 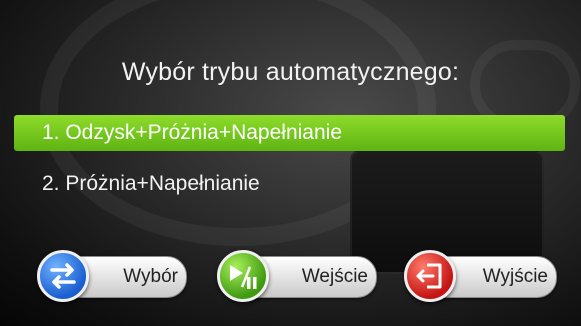 What do you see at coordinates (150, 276) in the screenshot?
I see `select-button-label: Wybór` at bounding box center [150, 276].